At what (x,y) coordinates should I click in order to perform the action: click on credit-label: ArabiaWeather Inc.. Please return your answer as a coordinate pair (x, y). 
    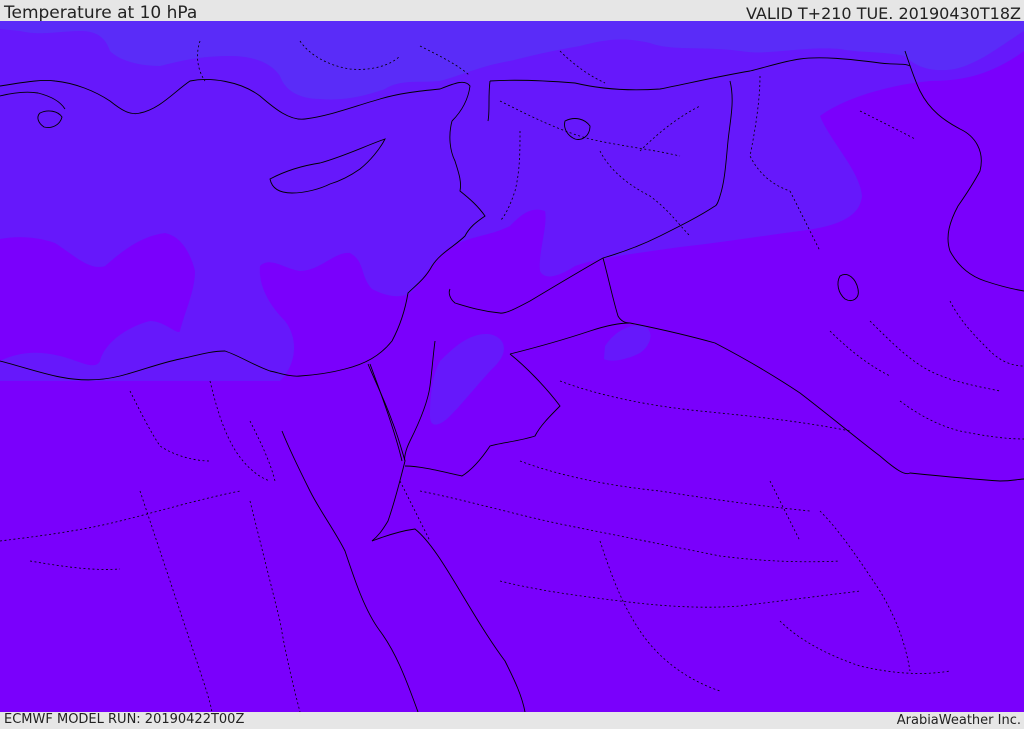
    Looking at the image, I should click on (958, 720).